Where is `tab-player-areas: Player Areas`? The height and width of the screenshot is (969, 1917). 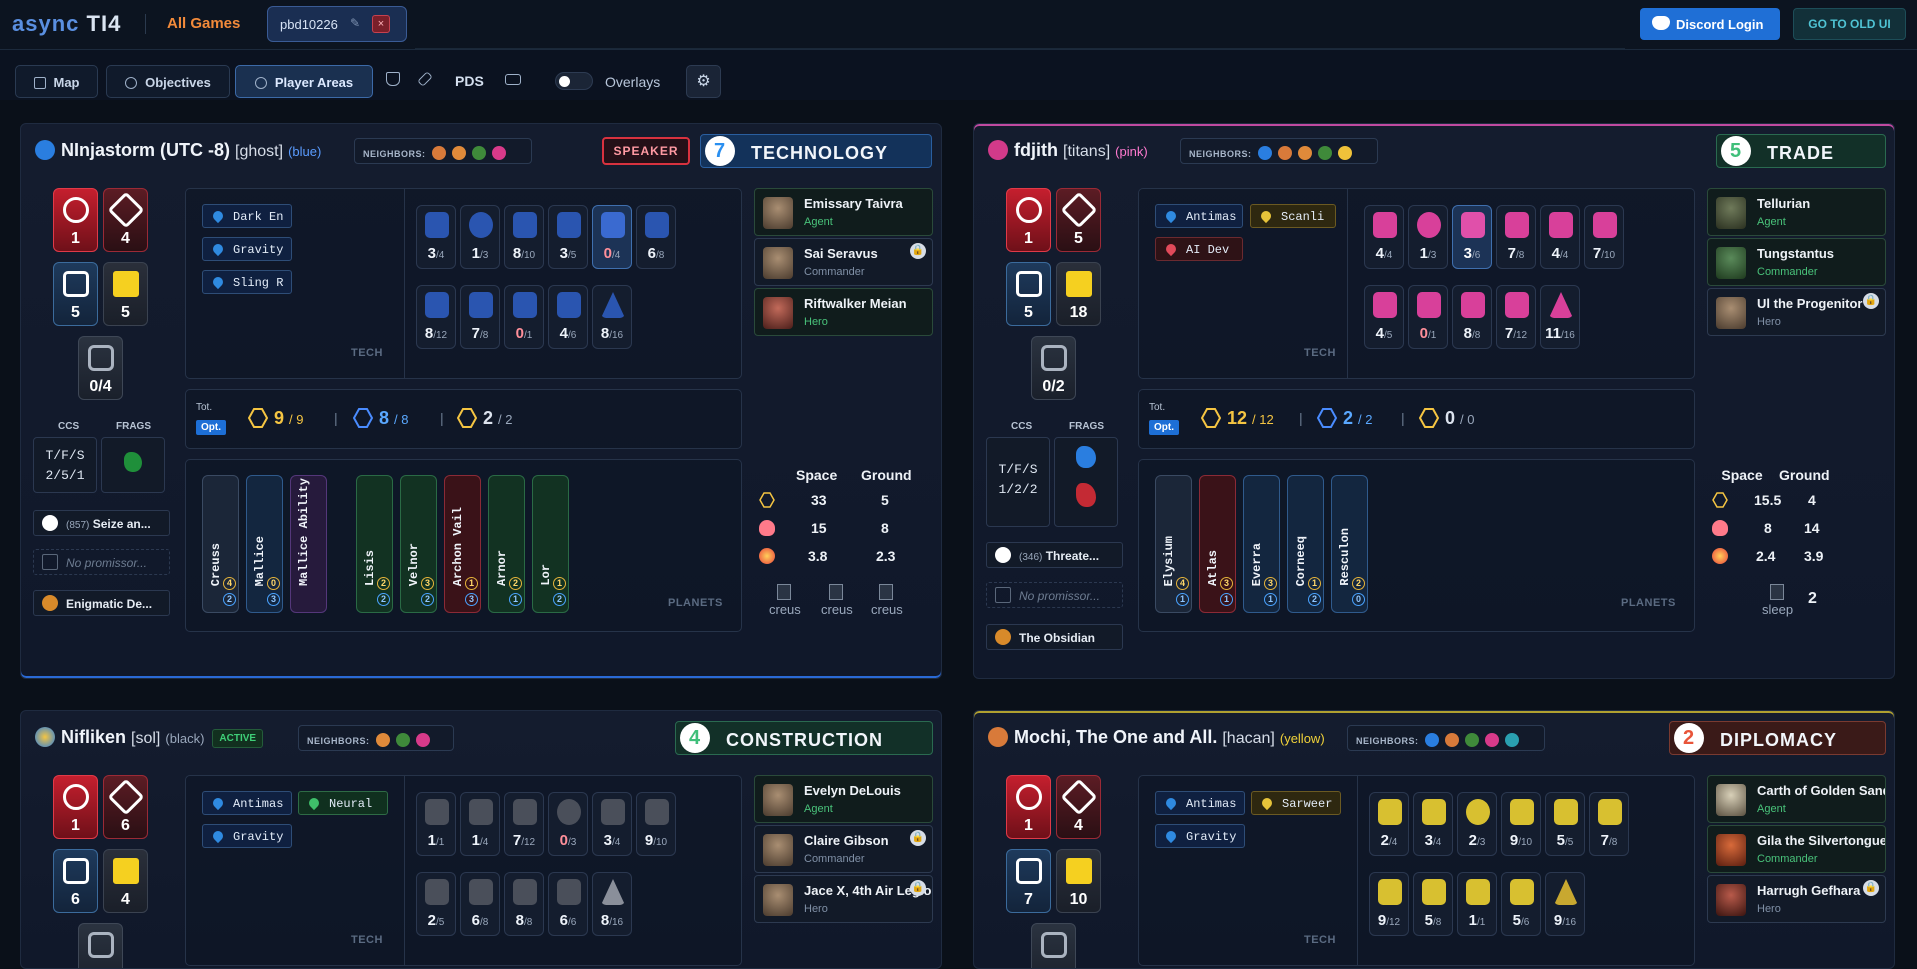 tab-player-areas: Player Areas is located at coordinates (304, 81).